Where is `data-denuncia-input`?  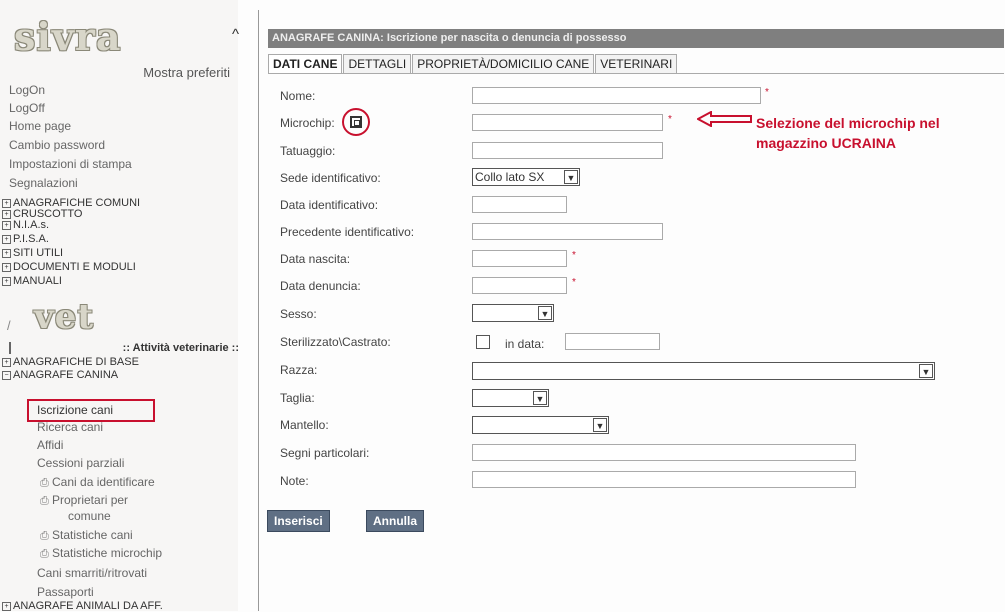
data-denuncia-input is located at coordinates (519, 285).